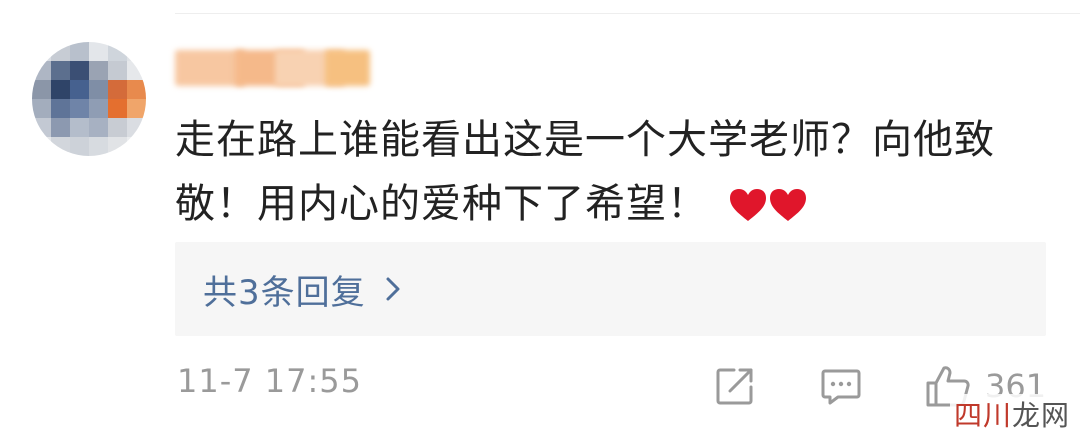  I want to click on chevron-right-icon, so click(393, 289).